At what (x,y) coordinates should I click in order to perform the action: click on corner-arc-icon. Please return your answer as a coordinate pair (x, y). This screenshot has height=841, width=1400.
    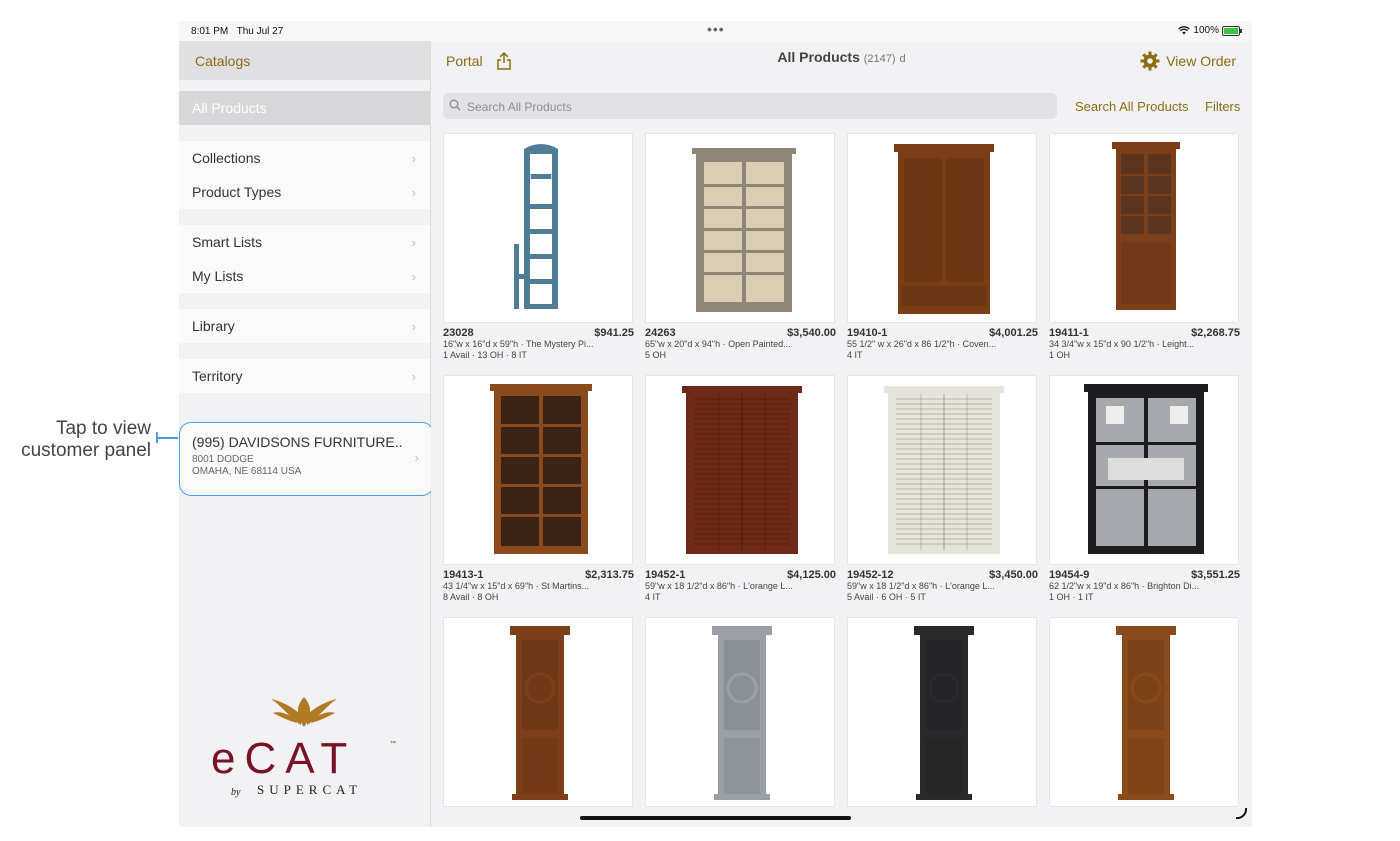
    Looking at the image, I should click on (1241, 813).